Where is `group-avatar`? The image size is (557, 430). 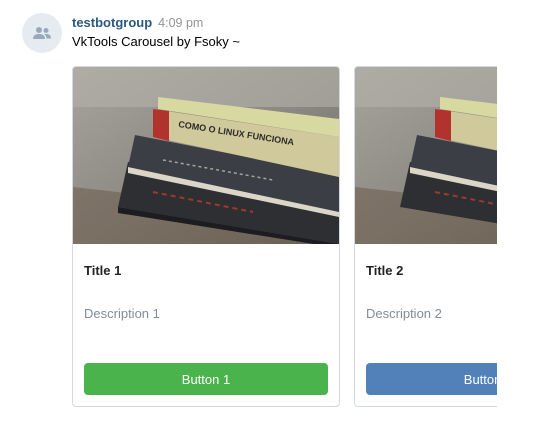 group-avatar is located at coordinates (42, 33).